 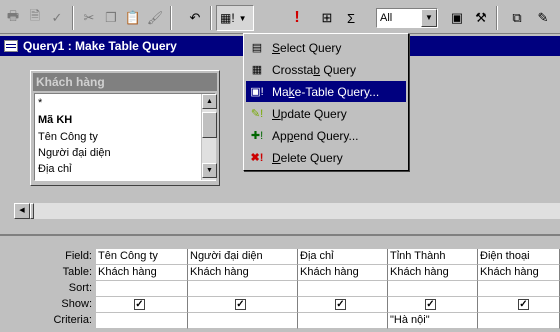 I want to click on top-values-value: All, so click(x=386, y=18).